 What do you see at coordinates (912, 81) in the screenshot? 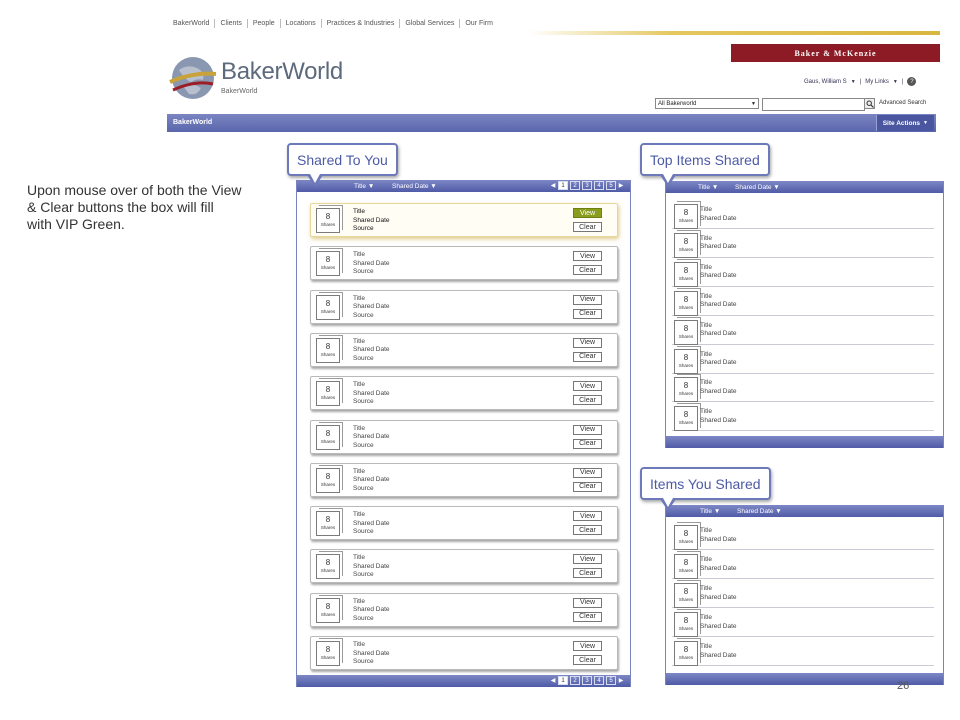
I see `help-icon: ?` at bounding box center [912, 81].